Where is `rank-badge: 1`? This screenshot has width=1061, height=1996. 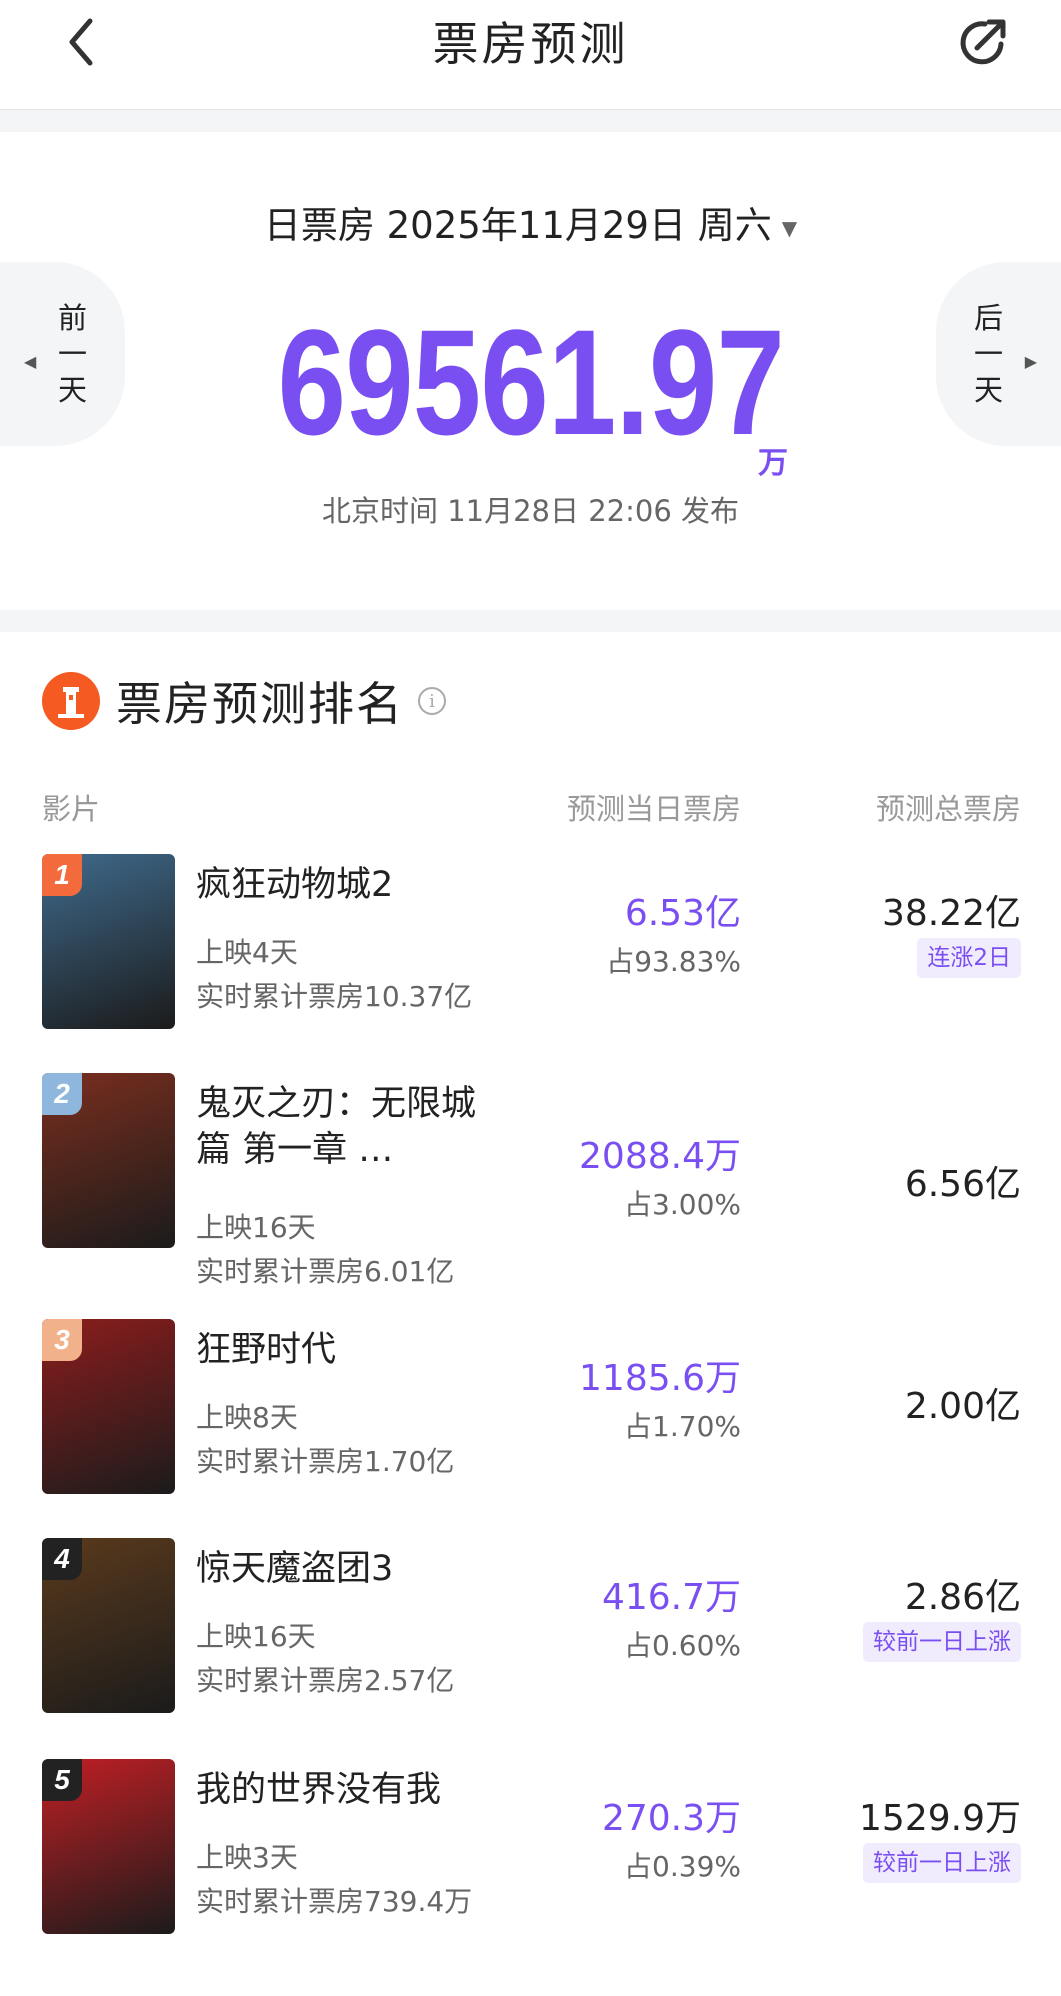
rank-badge: 1 is located at coordinates (62, 875).